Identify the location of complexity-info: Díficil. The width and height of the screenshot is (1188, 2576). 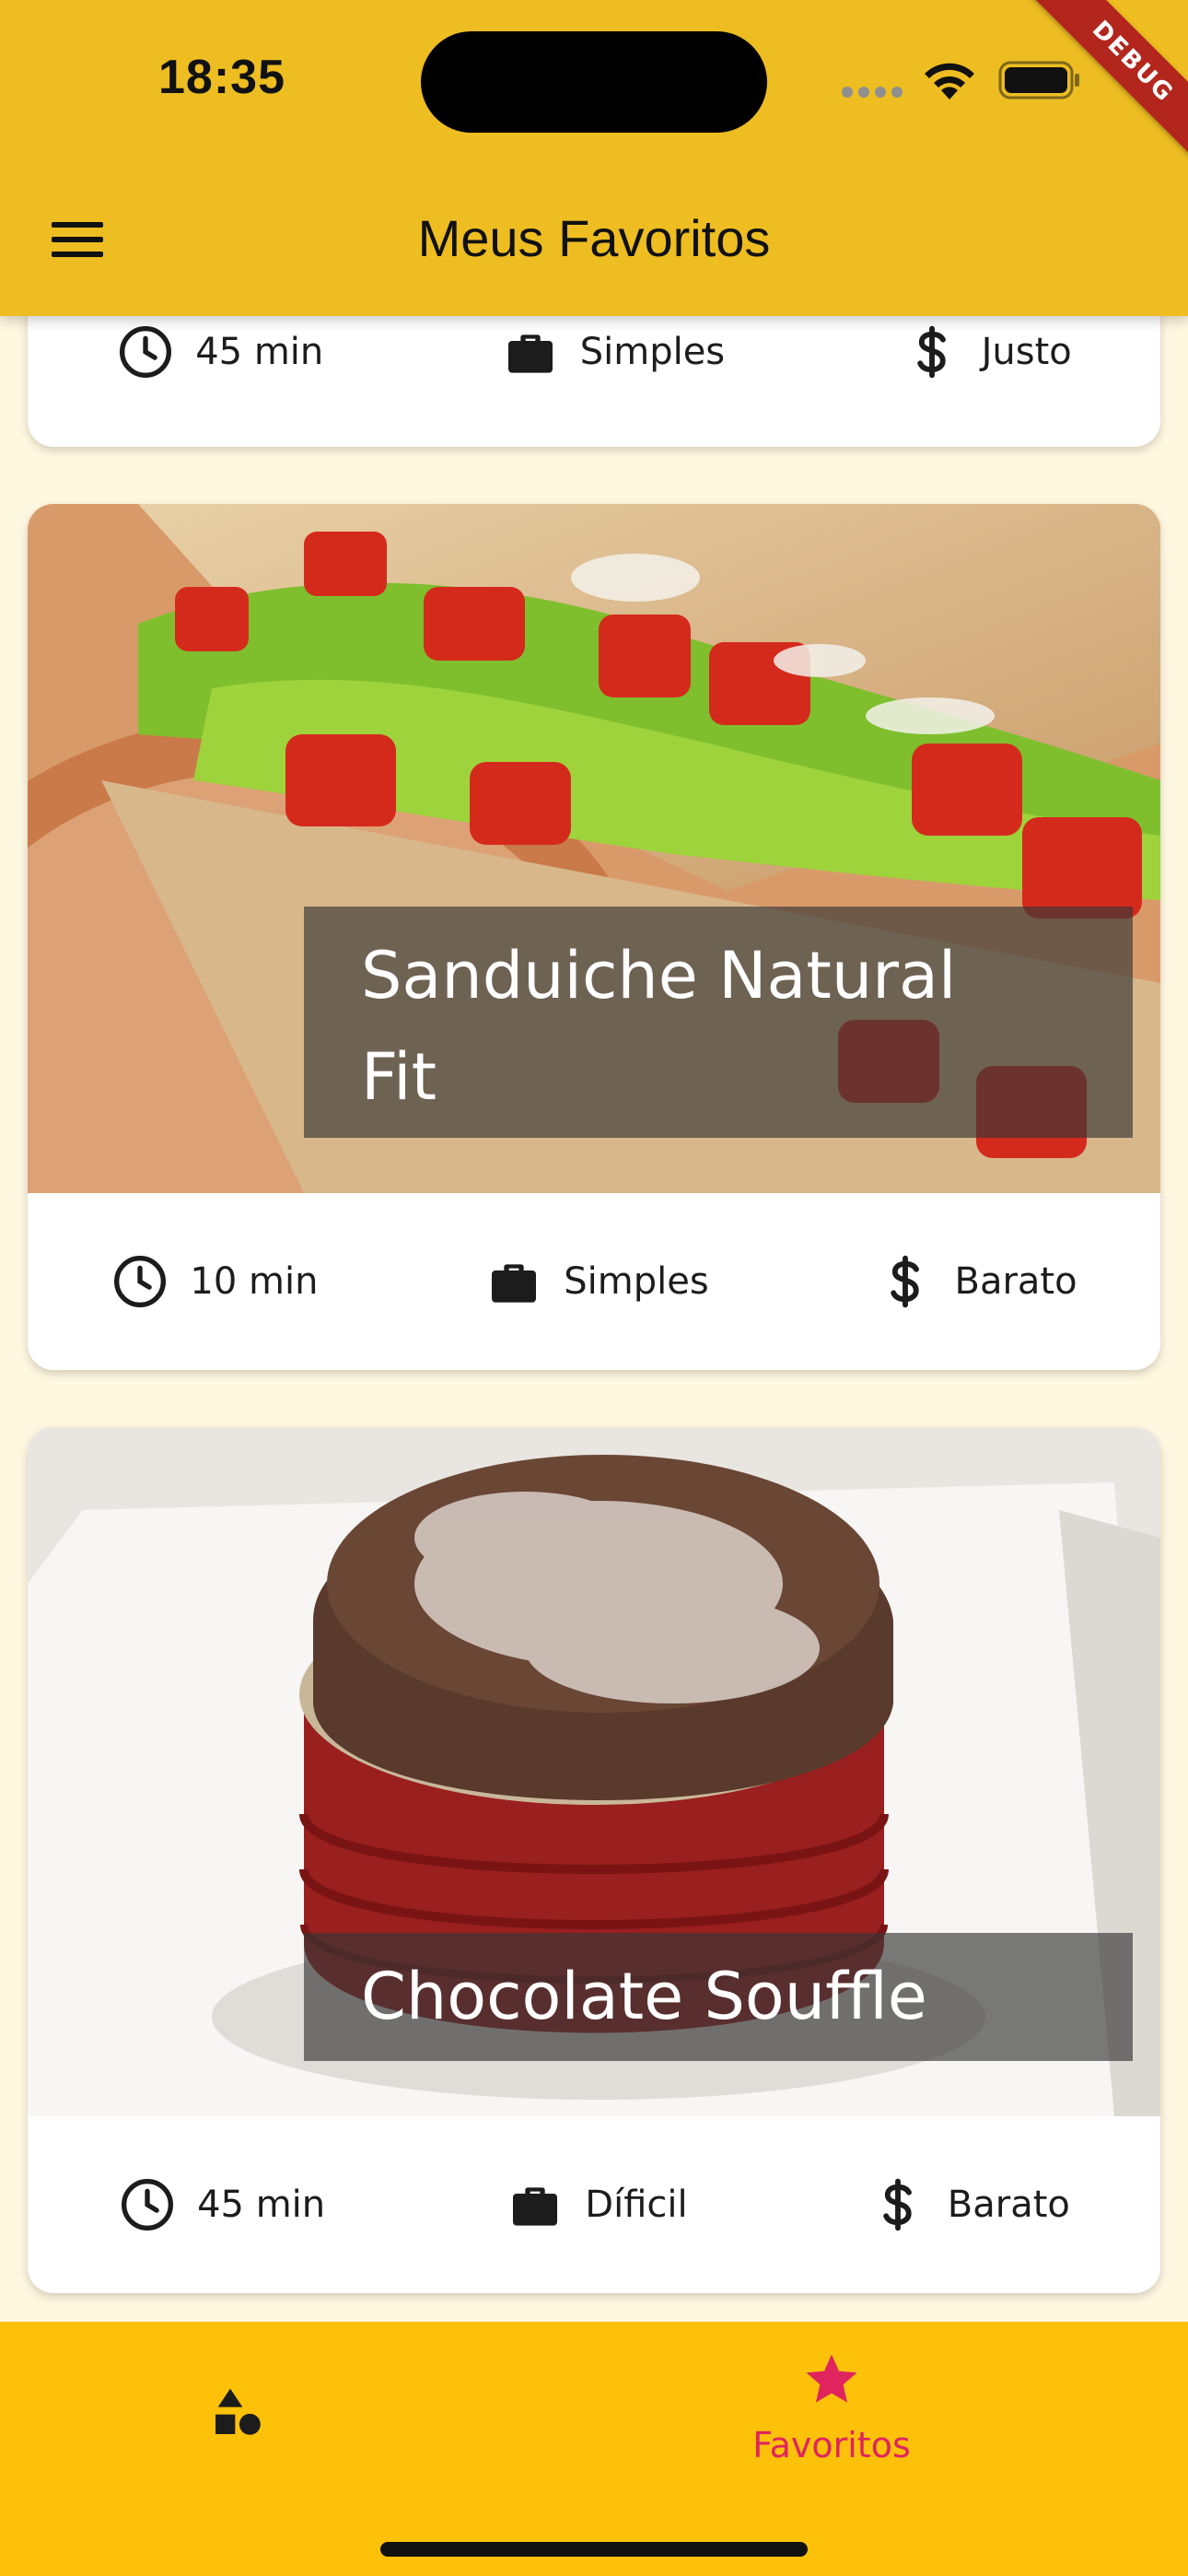
(597, 2204).